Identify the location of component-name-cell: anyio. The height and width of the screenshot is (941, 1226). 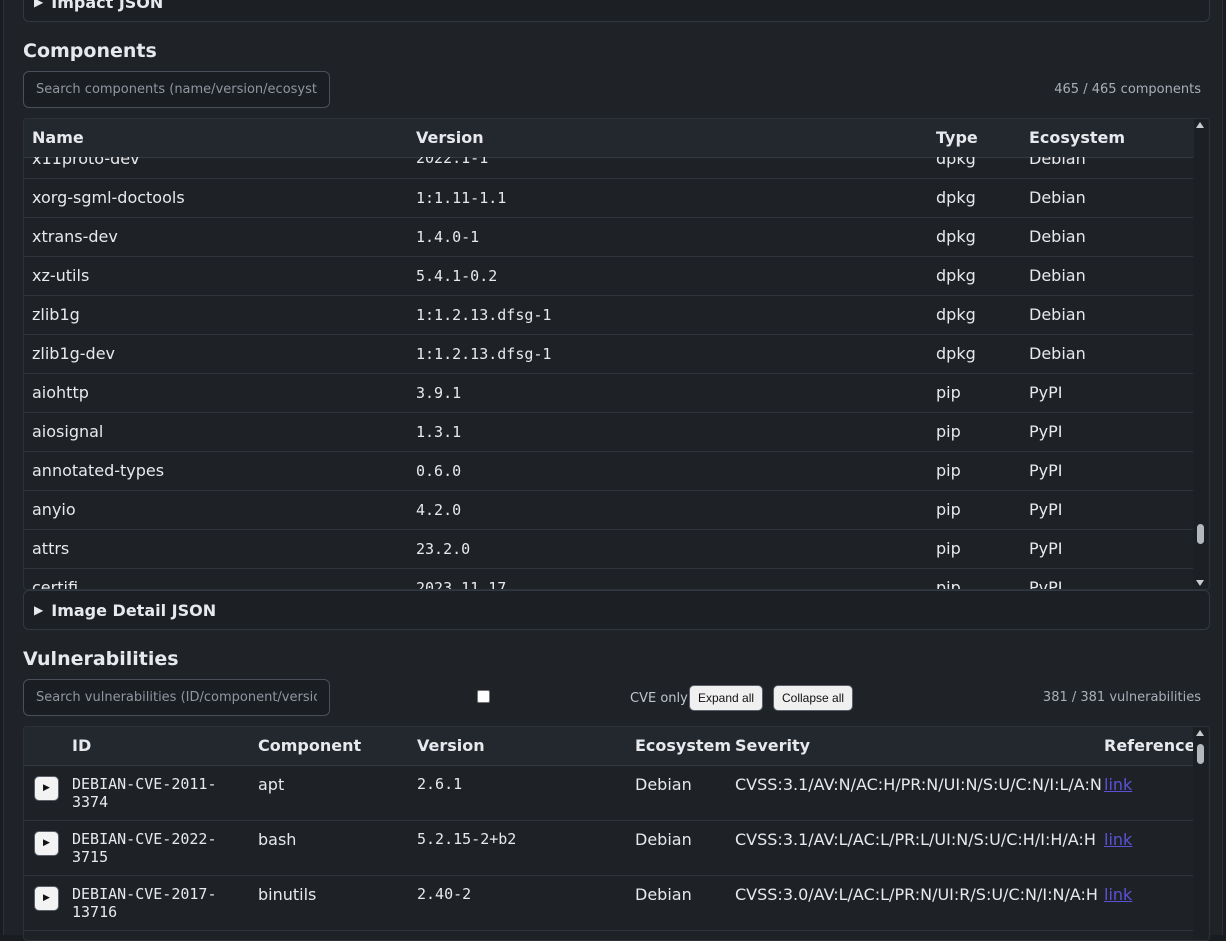
(216, 510).